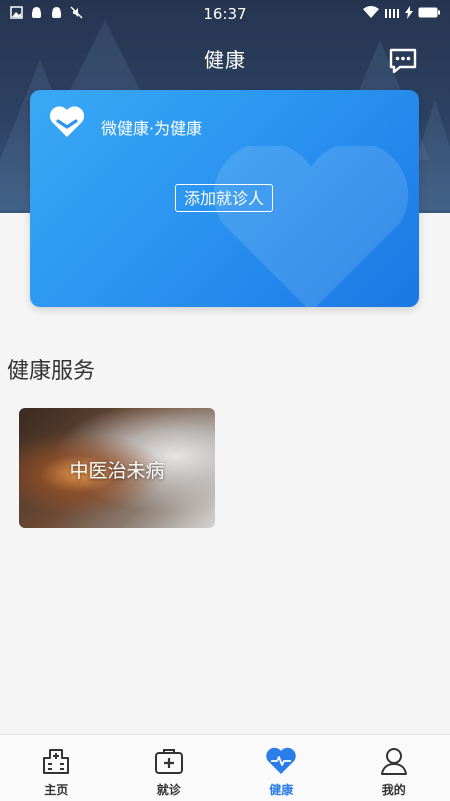  What do you see at coordinates (56, 761) in the screenshot?
I see `hospital-icon` at bounding box center [56, 761].